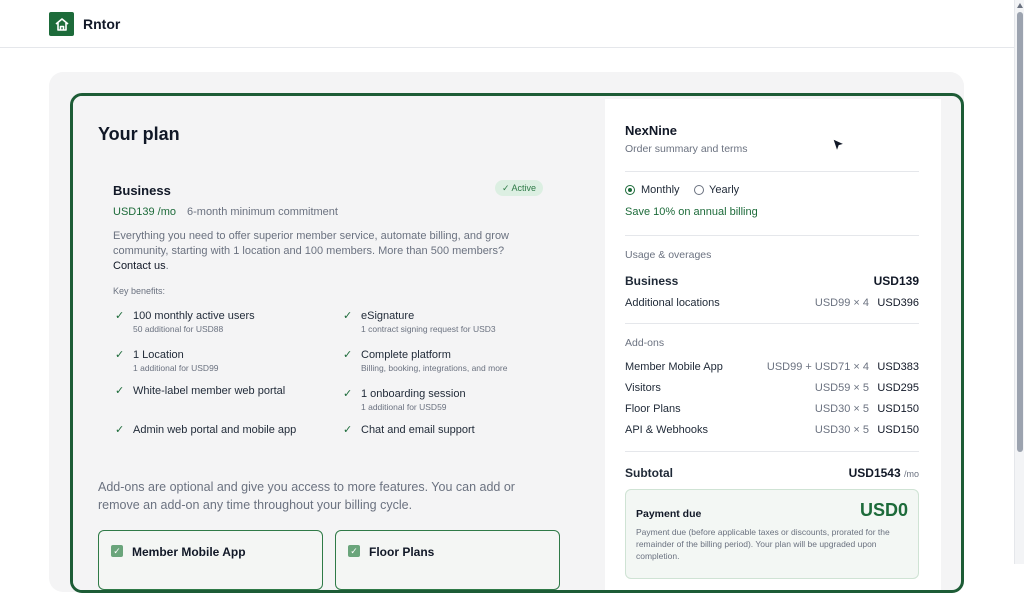 This screenshot has width=1024, height=593. I want to click on row-label: Member Mobile App, so click(674, 367).